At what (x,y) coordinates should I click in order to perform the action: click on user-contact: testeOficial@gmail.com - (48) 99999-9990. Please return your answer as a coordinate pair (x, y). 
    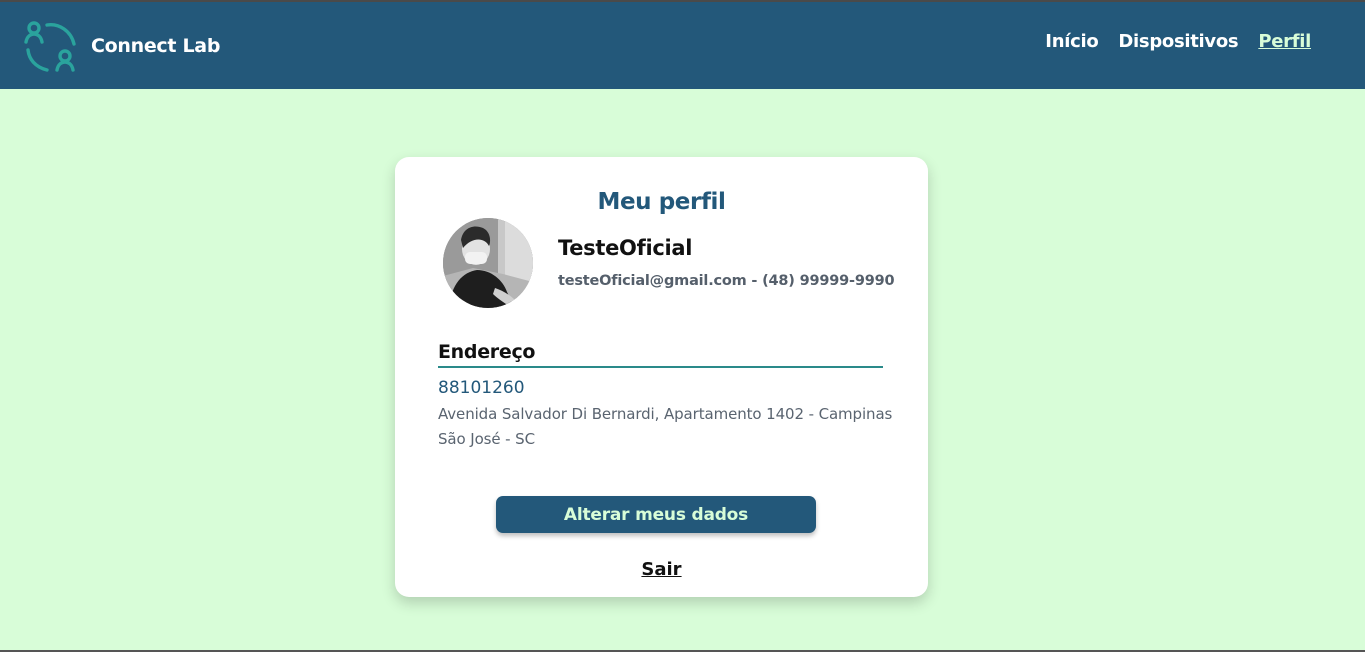
    Looking at the image, I should click on (726, 281).